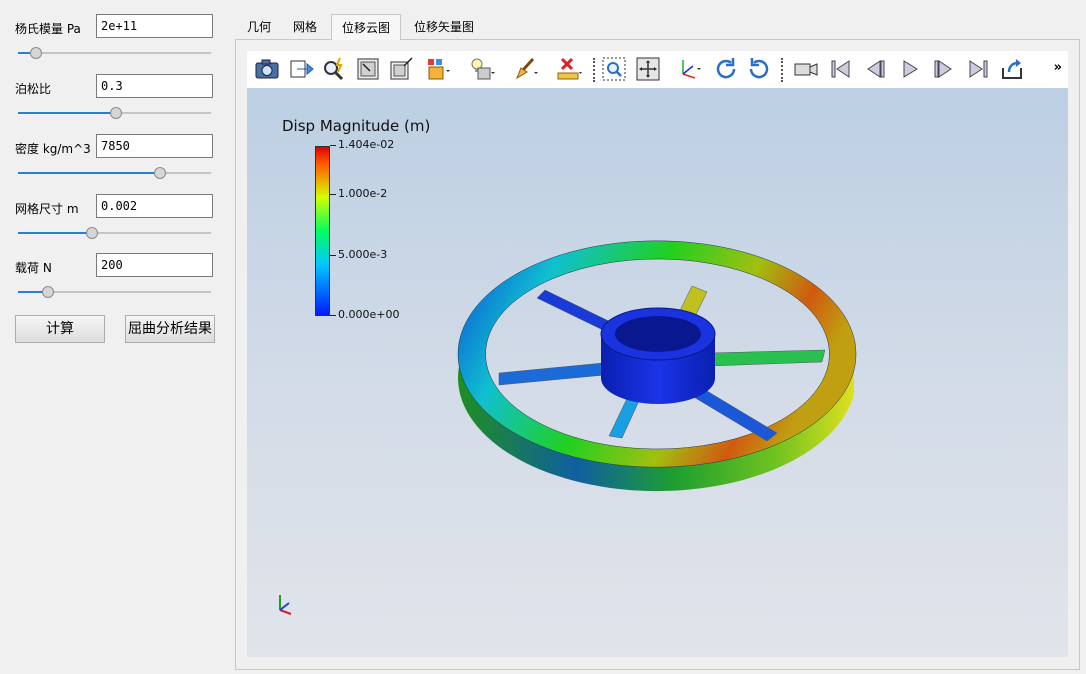  I want to click on toolbar-overflow-button: », so click(1058, 67).